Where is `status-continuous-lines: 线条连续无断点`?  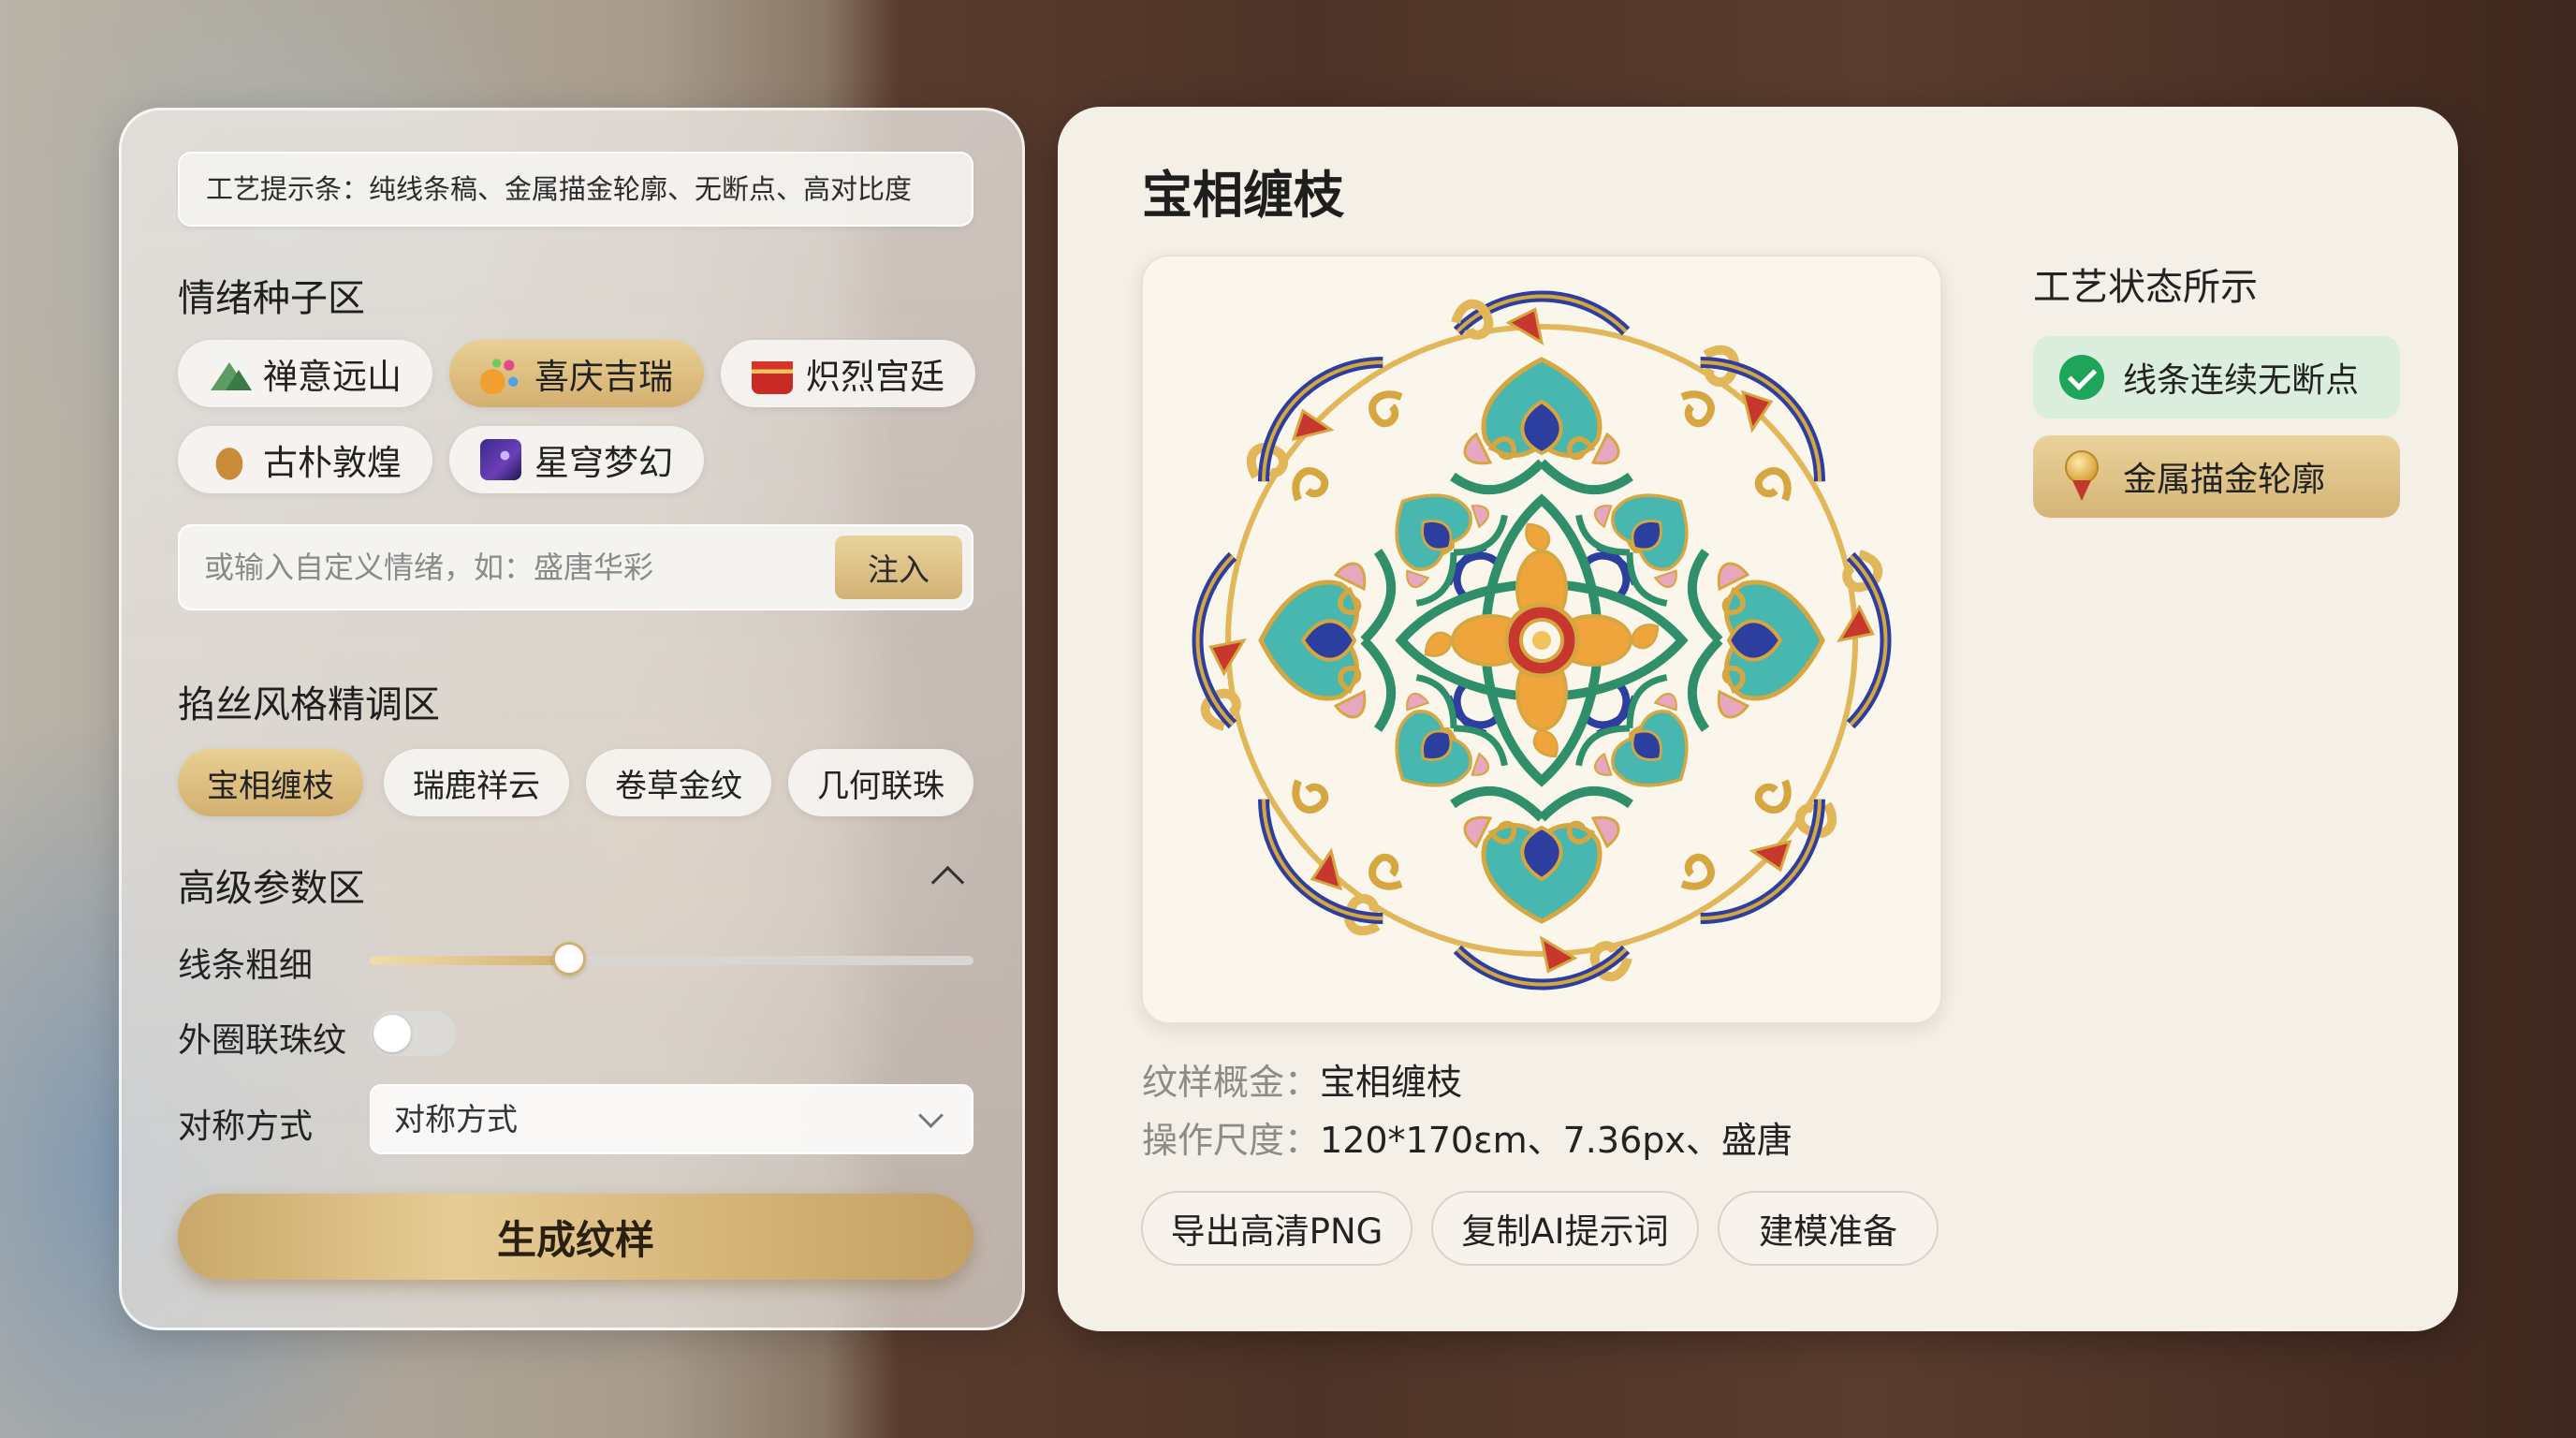
status-continuous-lines: 线条连续无断点 is located at coordinates (2216, 377).